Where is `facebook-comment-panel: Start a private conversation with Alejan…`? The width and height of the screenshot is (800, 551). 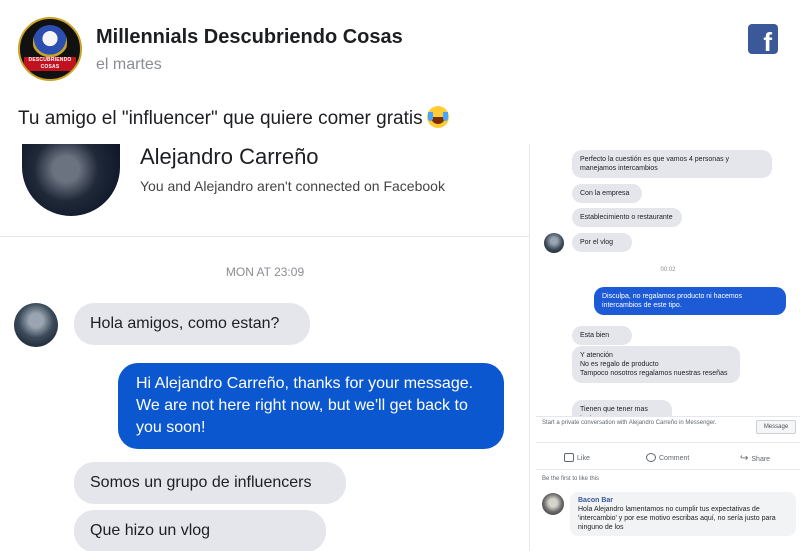
facebook-comment-panel: Start a private conversation with Alejan… is located at coordinates (668, 483).